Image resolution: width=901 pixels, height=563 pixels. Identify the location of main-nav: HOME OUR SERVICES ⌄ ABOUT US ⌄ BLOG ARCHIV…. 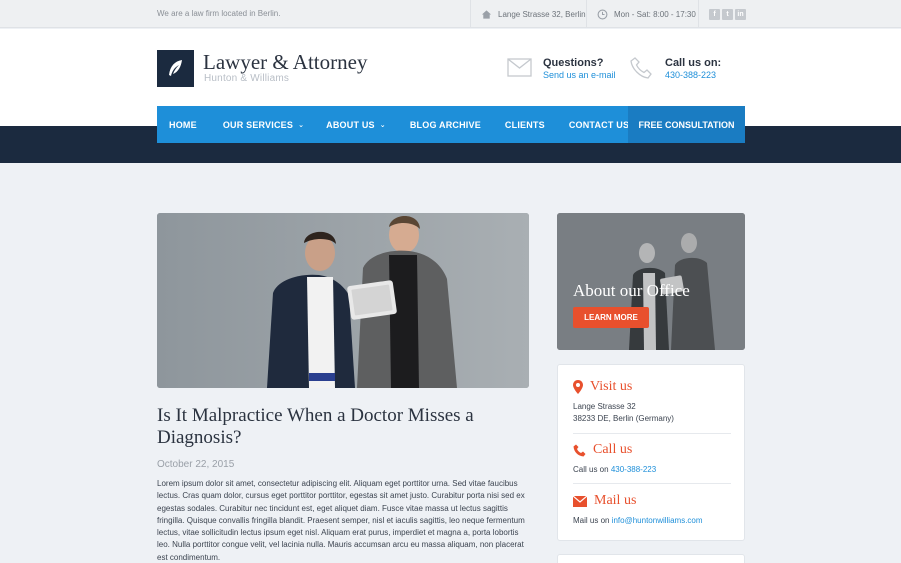
(451, 124).